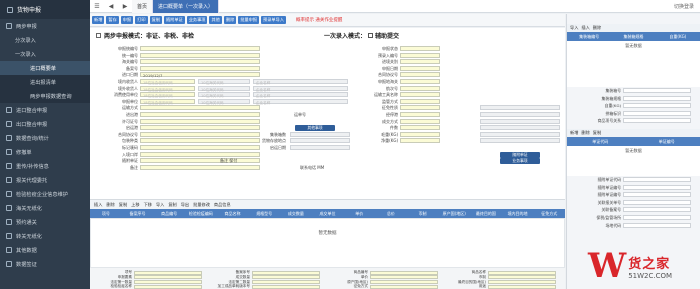 The image size is (700, 289). What do you see at coordinates (371, 35) in the screenshot?
I see `assist-submit-checkbox` at bounding box center [371, 35].